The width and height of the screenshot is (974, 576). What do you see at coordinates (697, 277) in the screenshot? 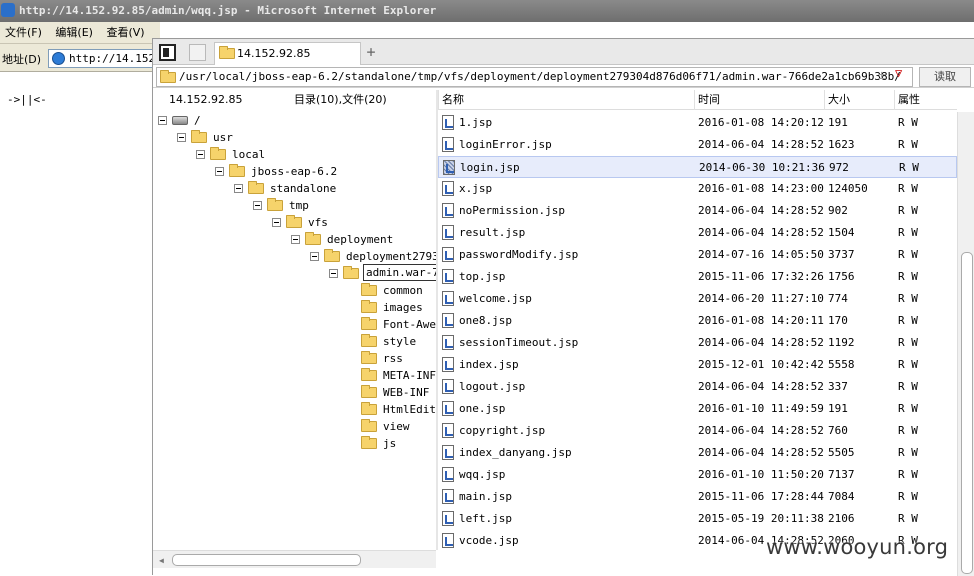
I see `file-row: top.jsp 2015-11-06 17:32:26 1756 R W` at bounding box center [697, 277].